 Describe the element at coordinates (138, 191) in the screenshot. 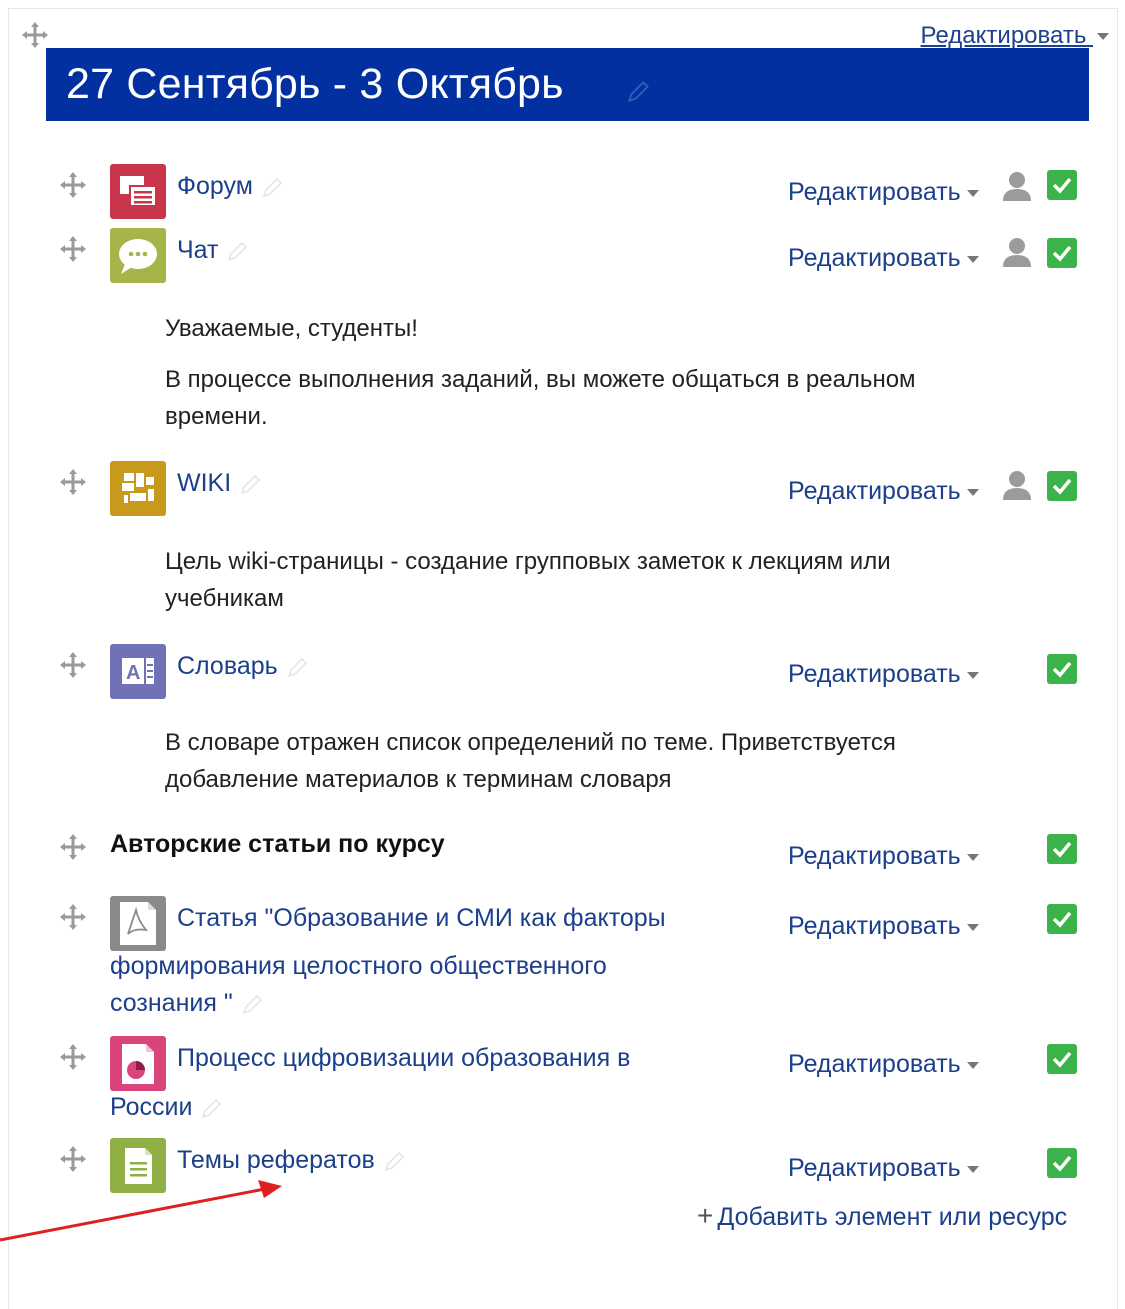

I see `forum-icon` at that location.